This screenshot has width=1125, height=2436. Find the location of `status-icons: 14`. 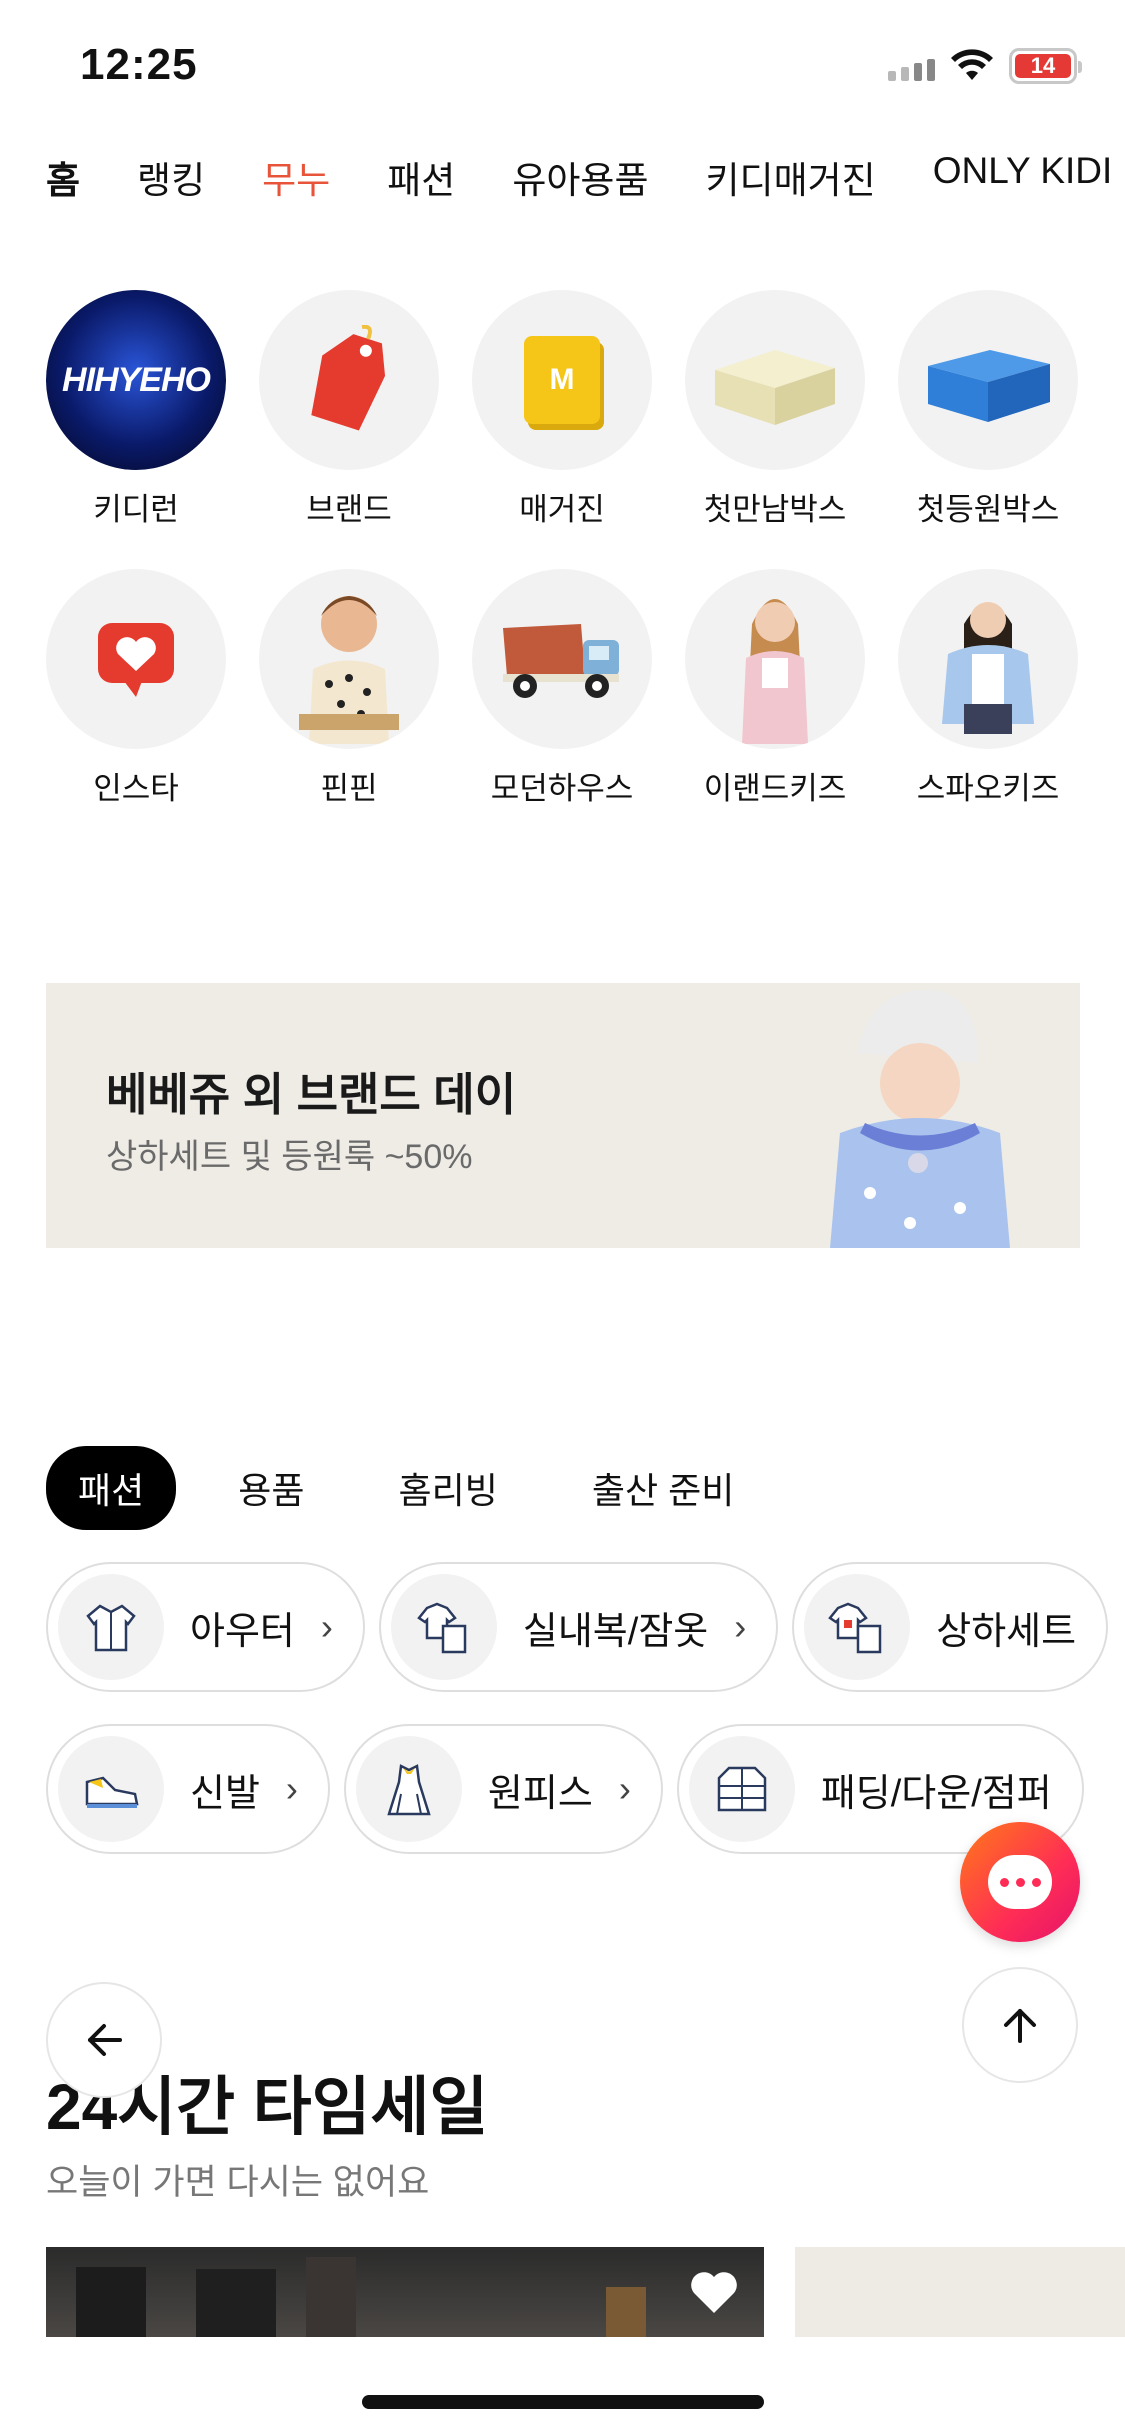

status-icons: 14 is located at coordinates (985, 66).